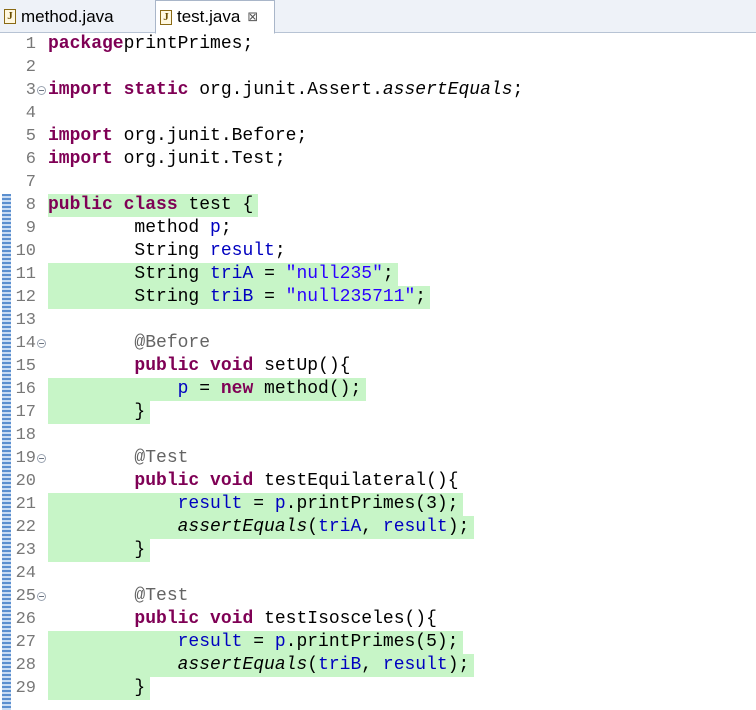 The width and height of the screenshot is (756, 710). I want to click on line-number: 8, so click(30, 205).